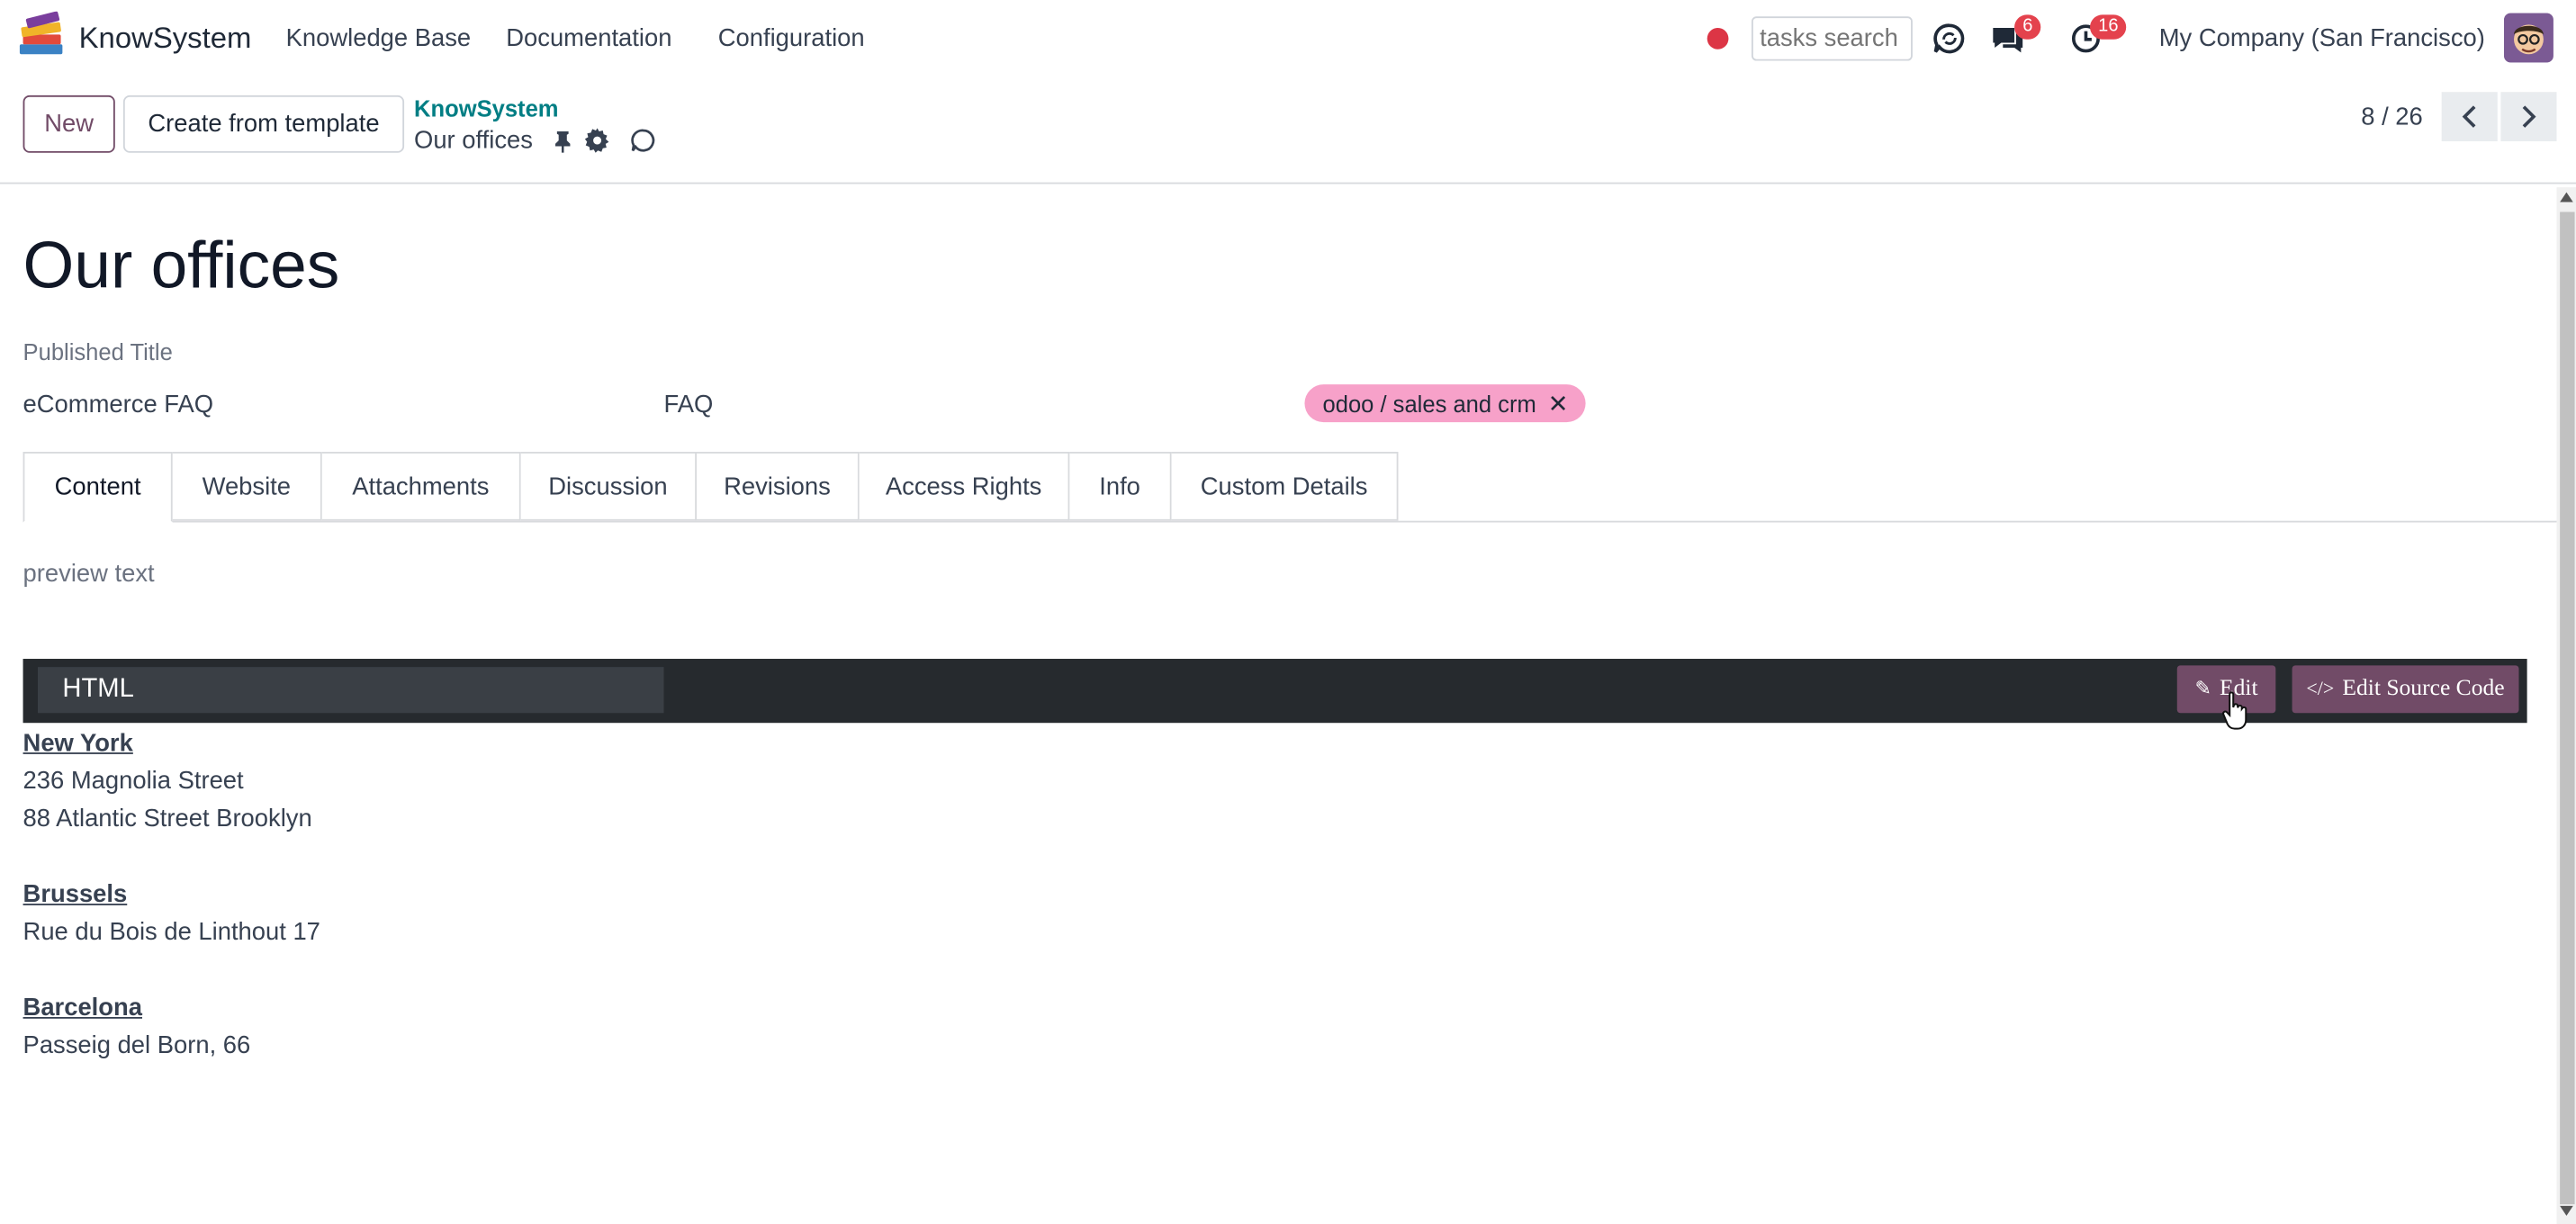 The image size is (2576, 1224). What do you see at coordinates (171, 932) in the screenshot?
I see `office-address-line: Rue du Bois de Linthout 17` at bounding box center [171, 932].